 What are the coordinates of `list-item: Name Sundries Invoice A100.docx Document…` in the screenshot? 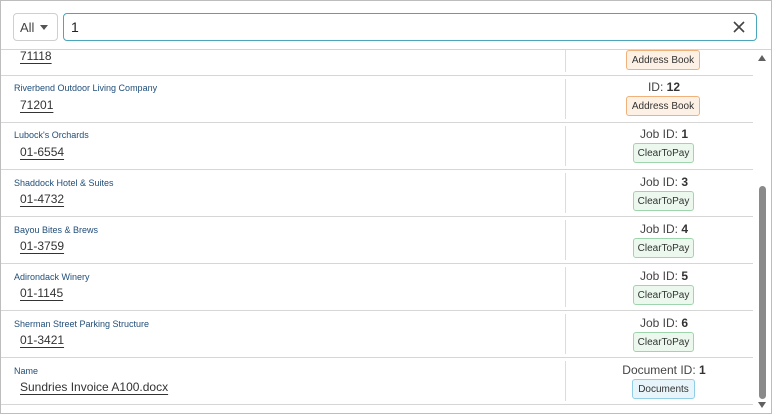 It's located at (377, 381).